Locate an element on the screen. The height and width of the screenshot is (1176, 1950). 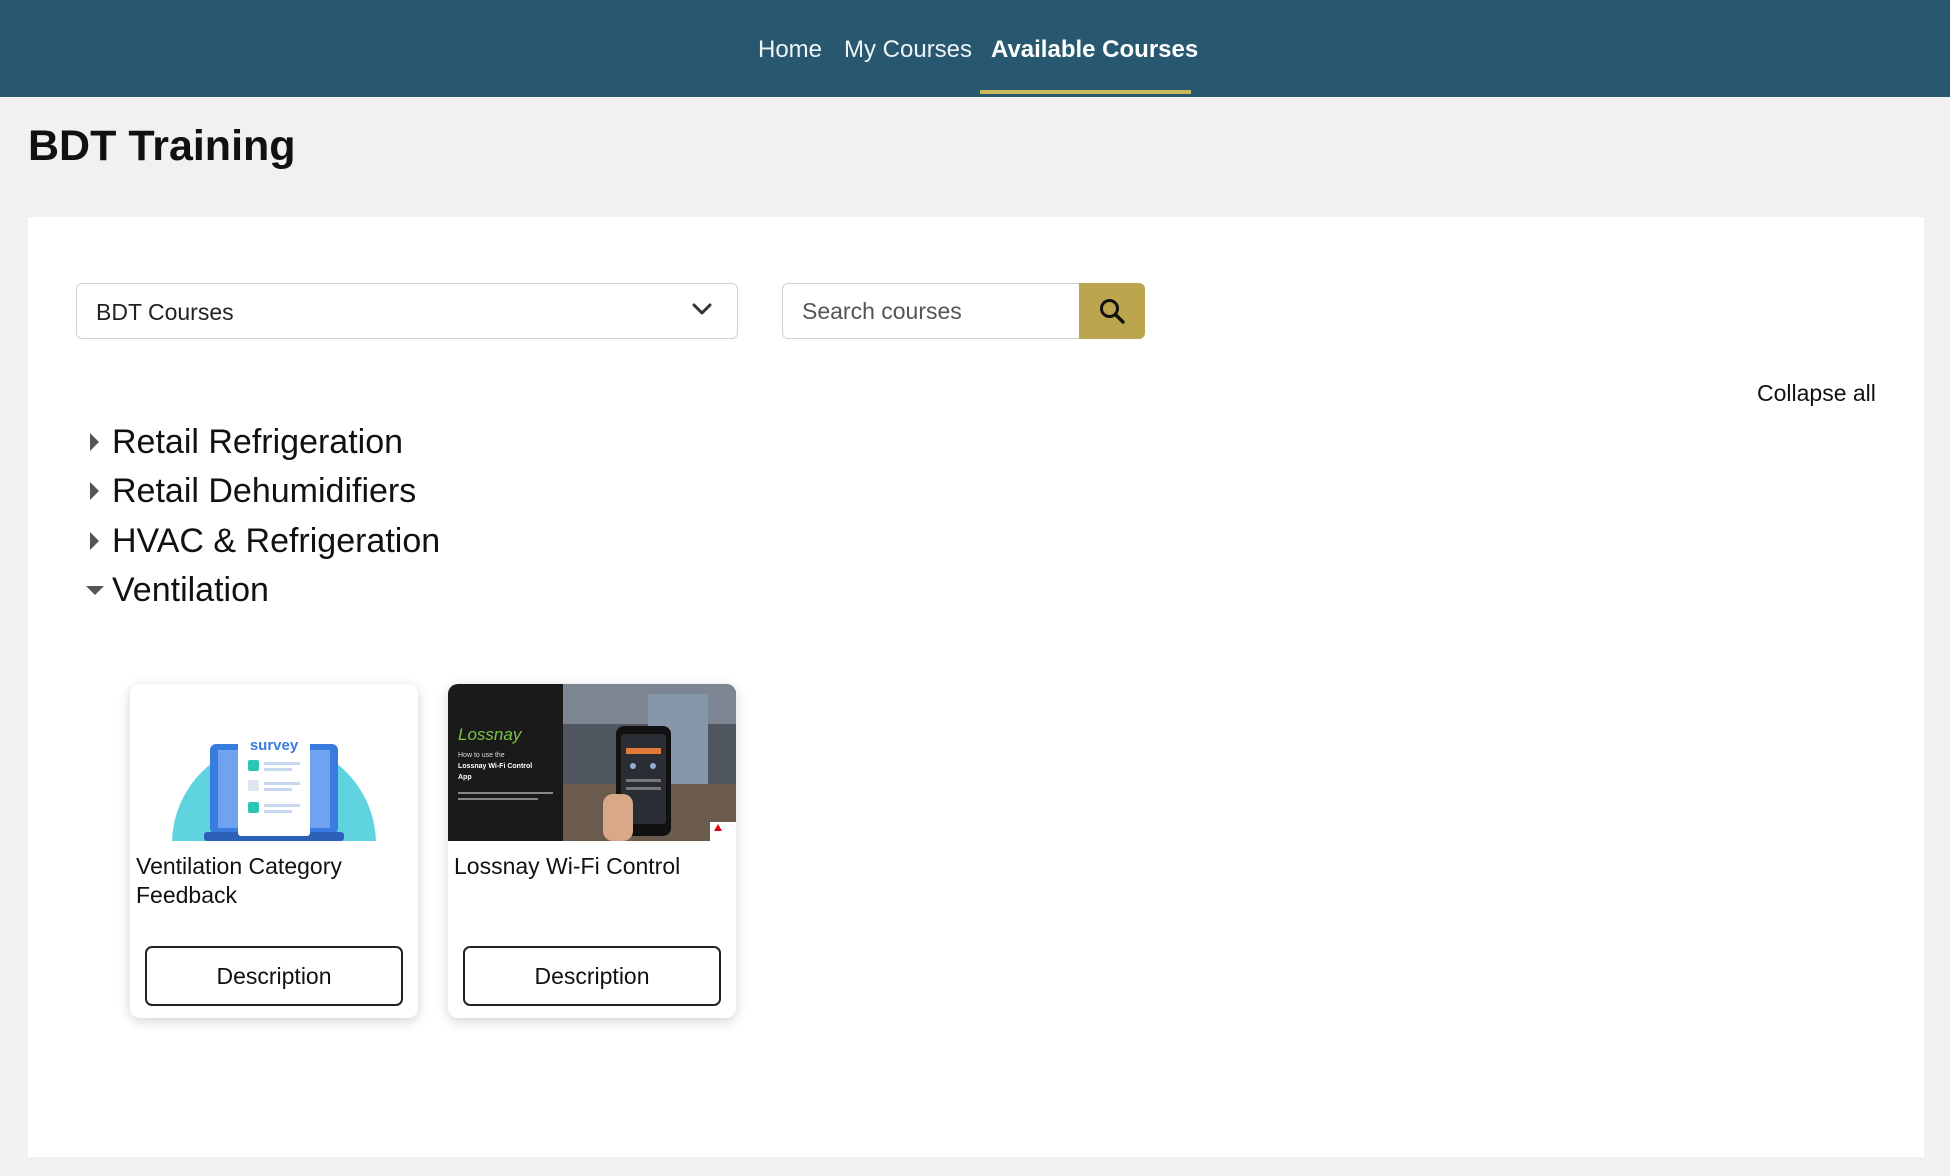
top-navigation-bar: Home My Courses Available Courses is located at coordinates (975, 48).